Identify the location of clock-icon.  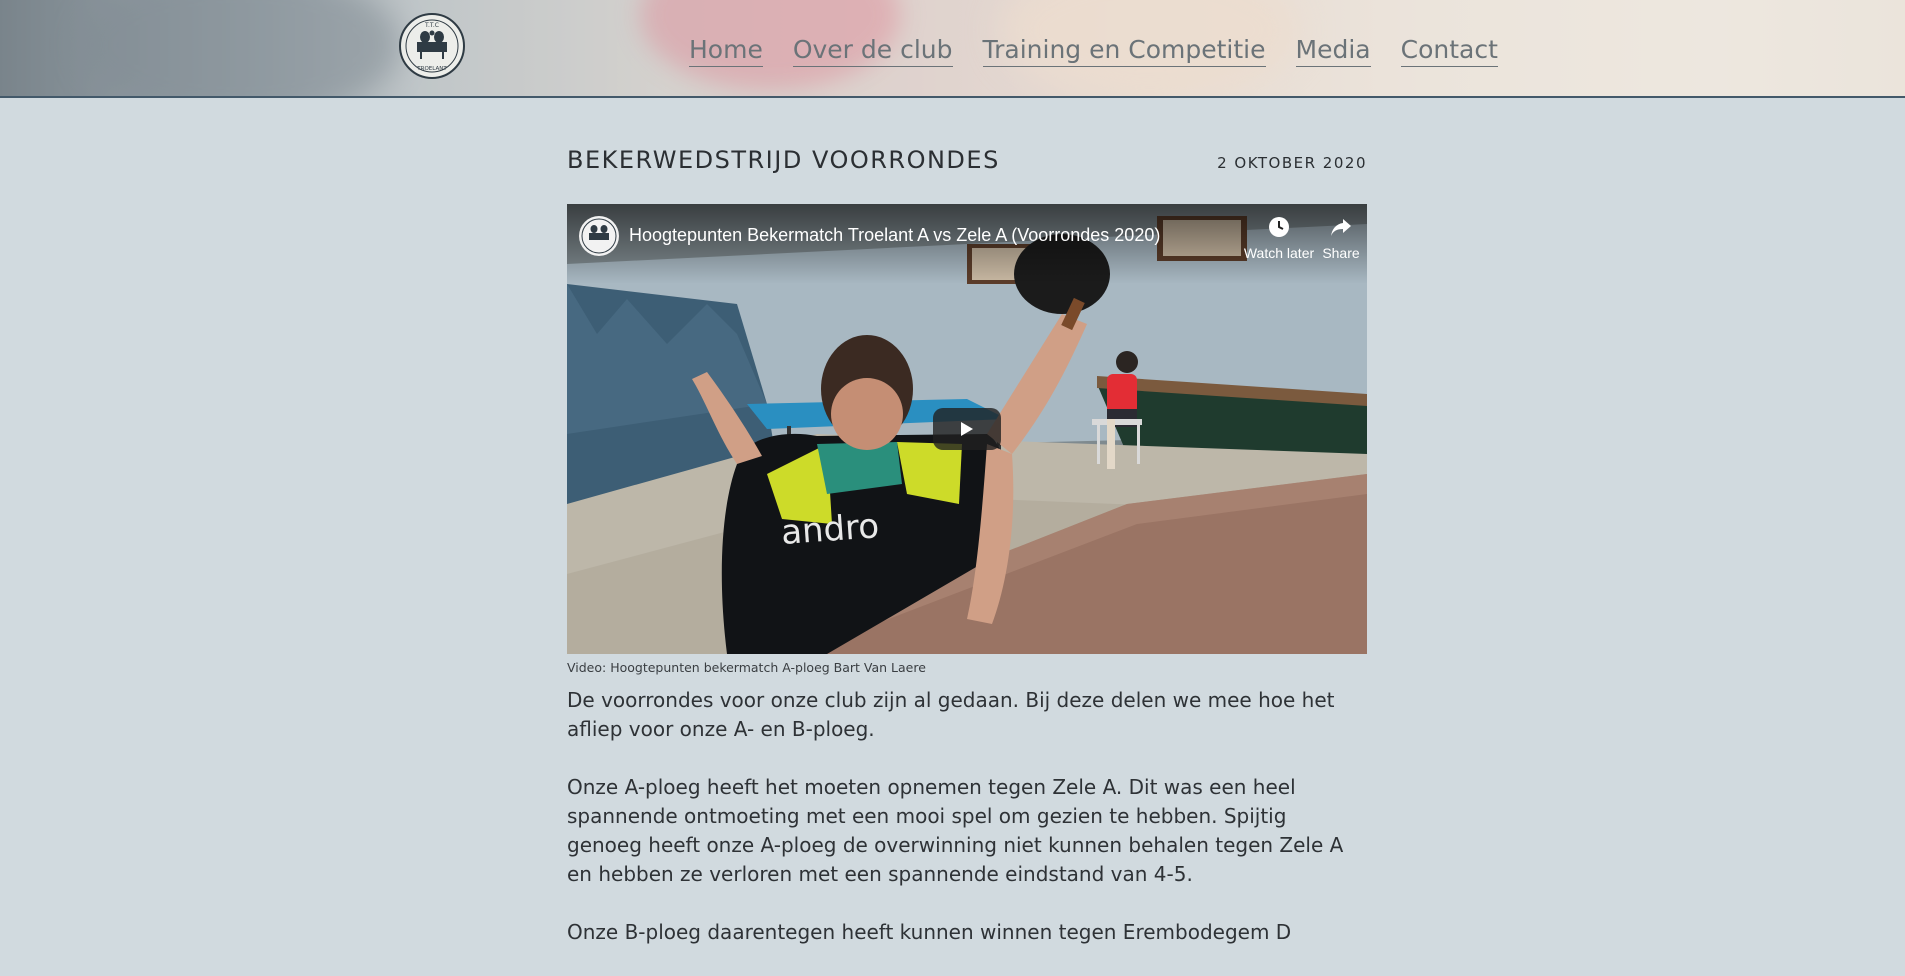
(1279, 227).